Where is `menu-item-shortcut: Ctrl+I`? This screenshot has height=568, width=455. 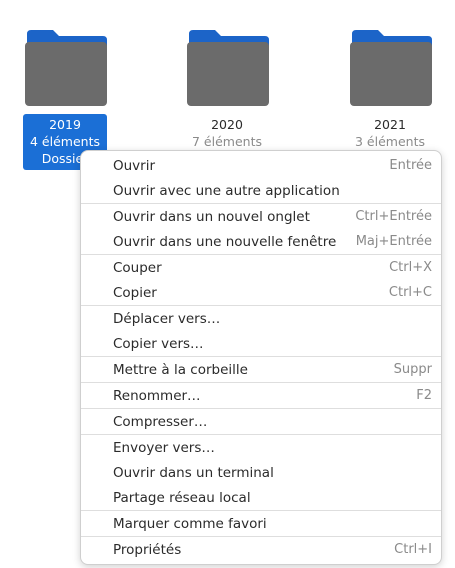 menu-item-shortcut: Ctrl+I is located at coordinates (413, 549).